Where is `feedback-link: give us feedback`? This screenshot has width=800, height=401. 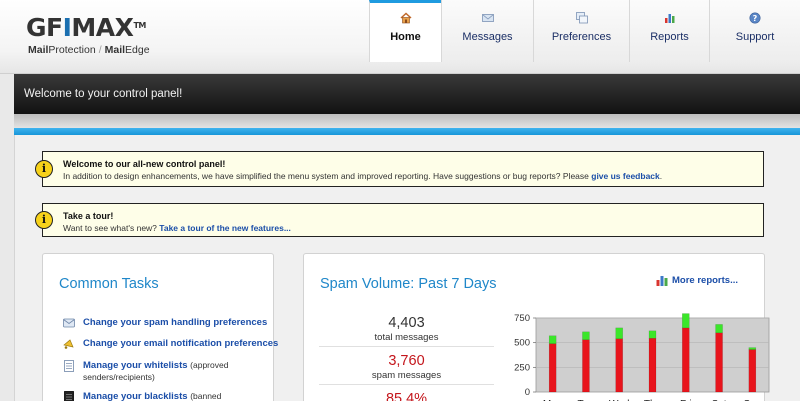 feedback-link: give us feedback is located at coordinates (625, 176).